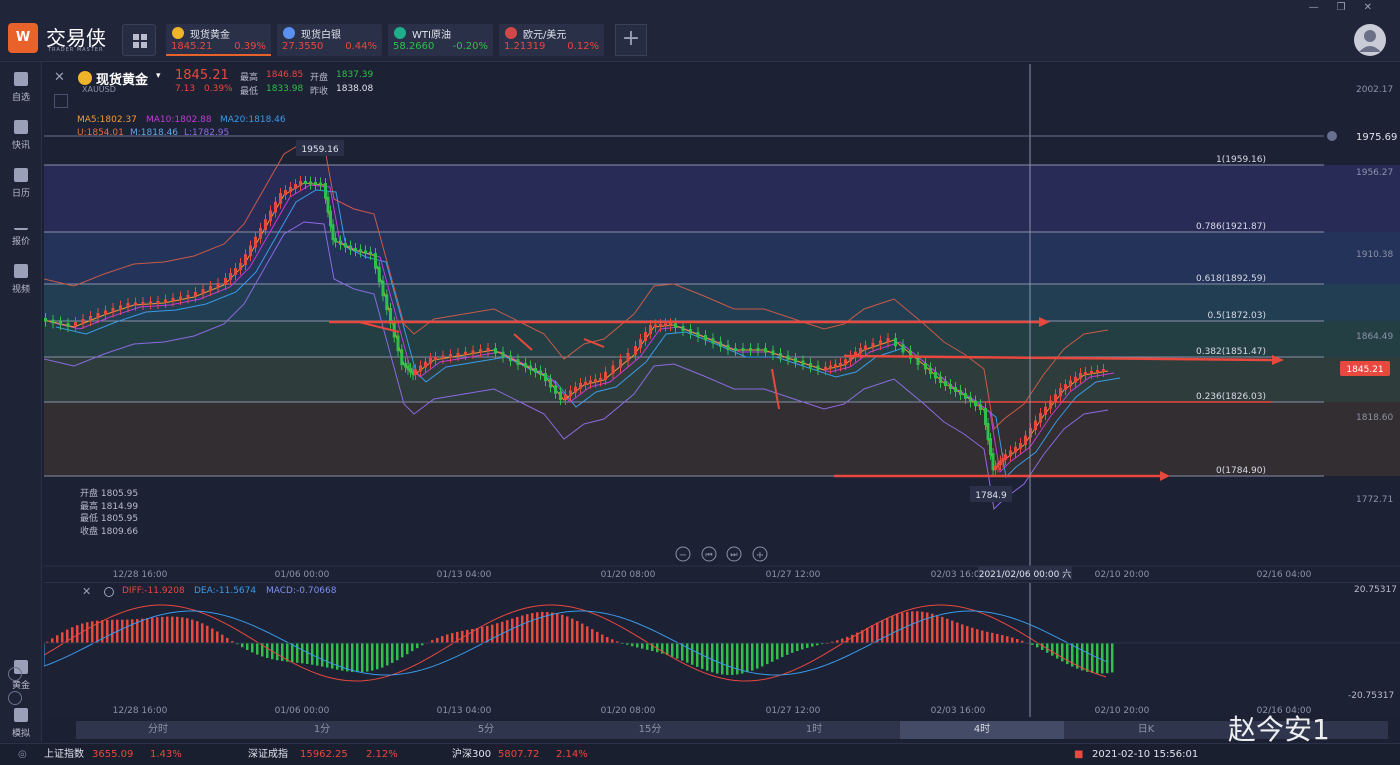  I want to click on quote-tab-silver: 现货白银 27.3550 0.44%, so click(329, 40).